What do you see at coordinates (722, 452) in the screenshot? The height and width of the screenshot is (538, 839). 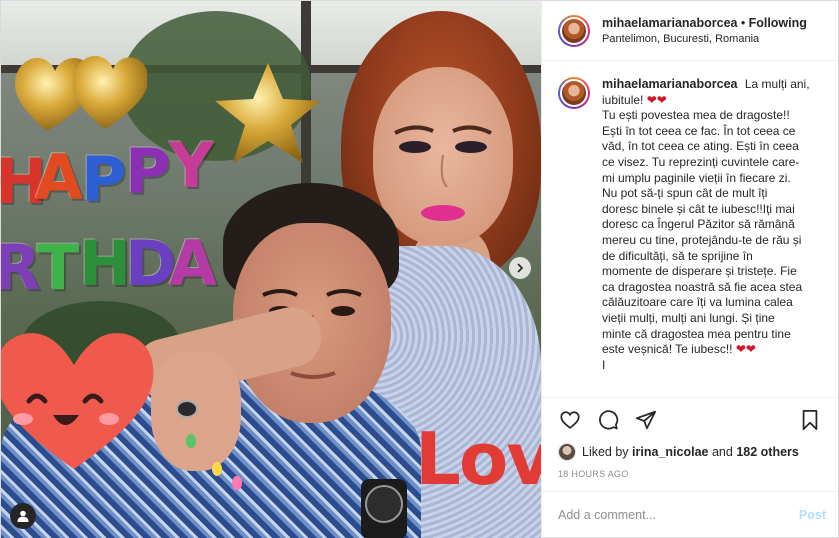 I see `likes-conjunction: and` at bounding box center [722, 452].